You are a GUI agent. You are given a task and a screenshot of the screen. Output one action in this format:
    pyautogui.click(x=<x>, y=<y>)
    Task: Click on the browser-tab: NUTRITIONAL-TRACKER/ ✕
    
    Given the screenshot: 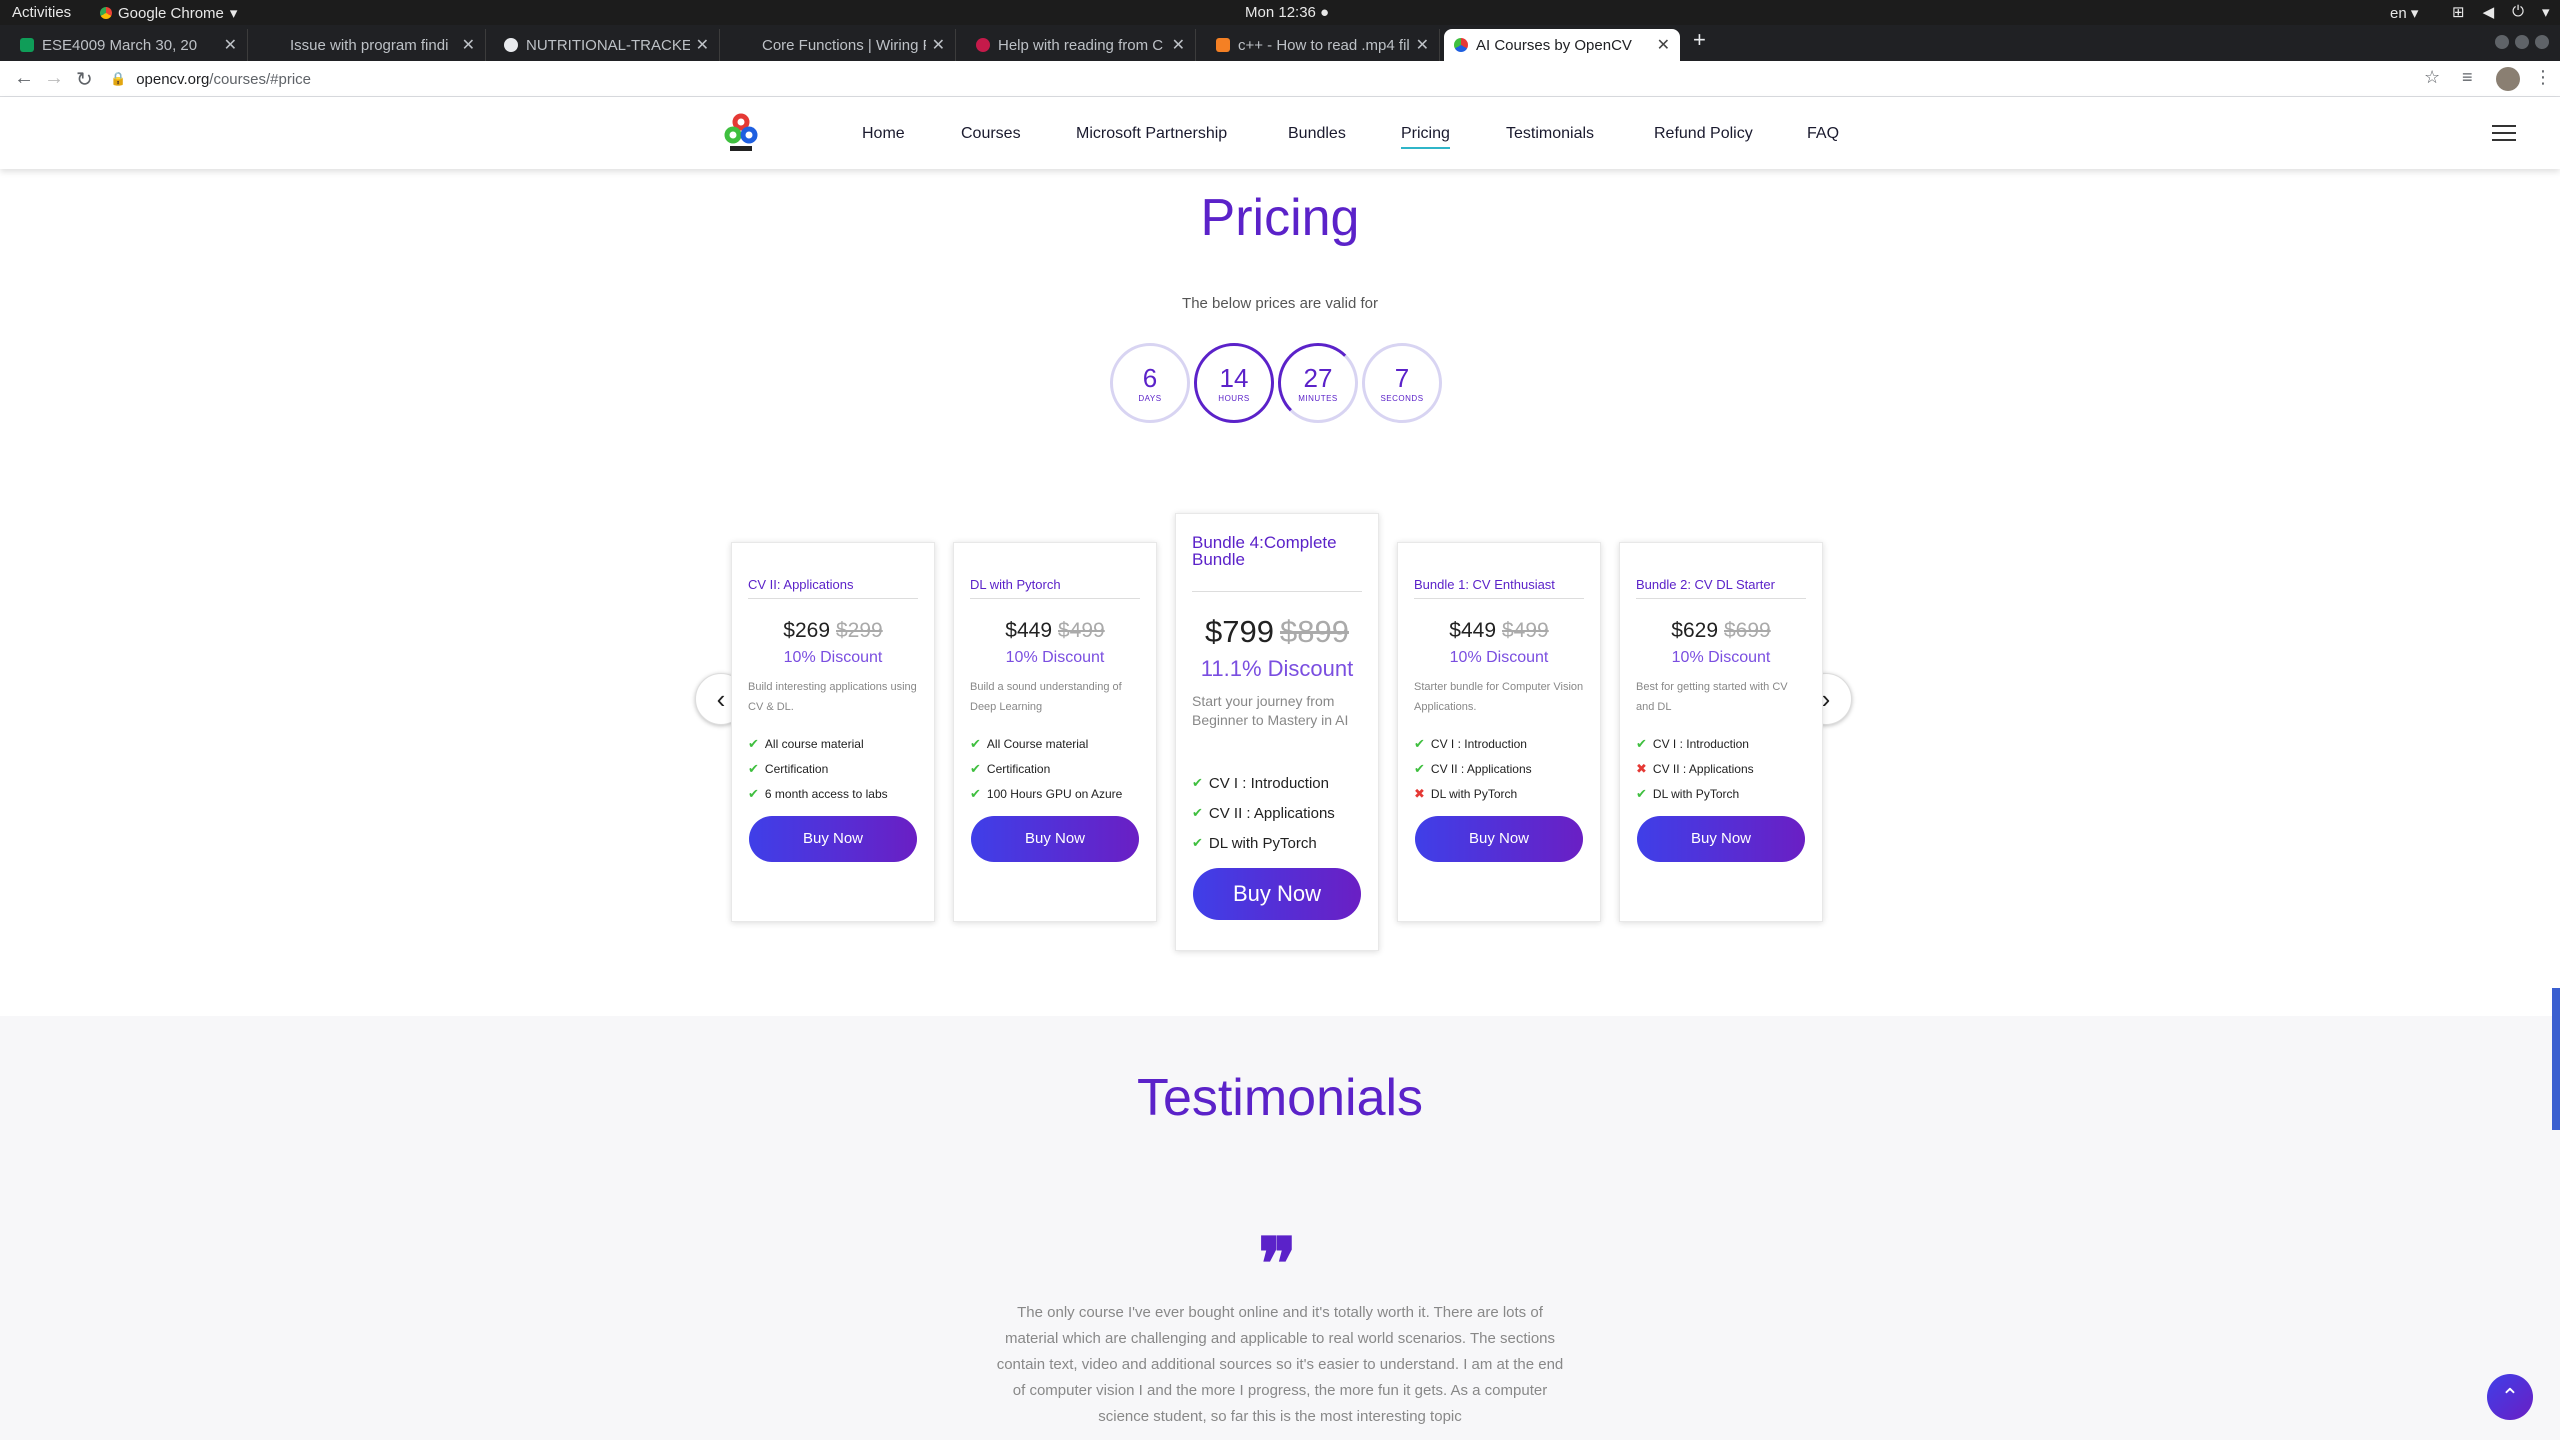 What is the action you would take?
    pyautogui.click(x=607, y=45)
    